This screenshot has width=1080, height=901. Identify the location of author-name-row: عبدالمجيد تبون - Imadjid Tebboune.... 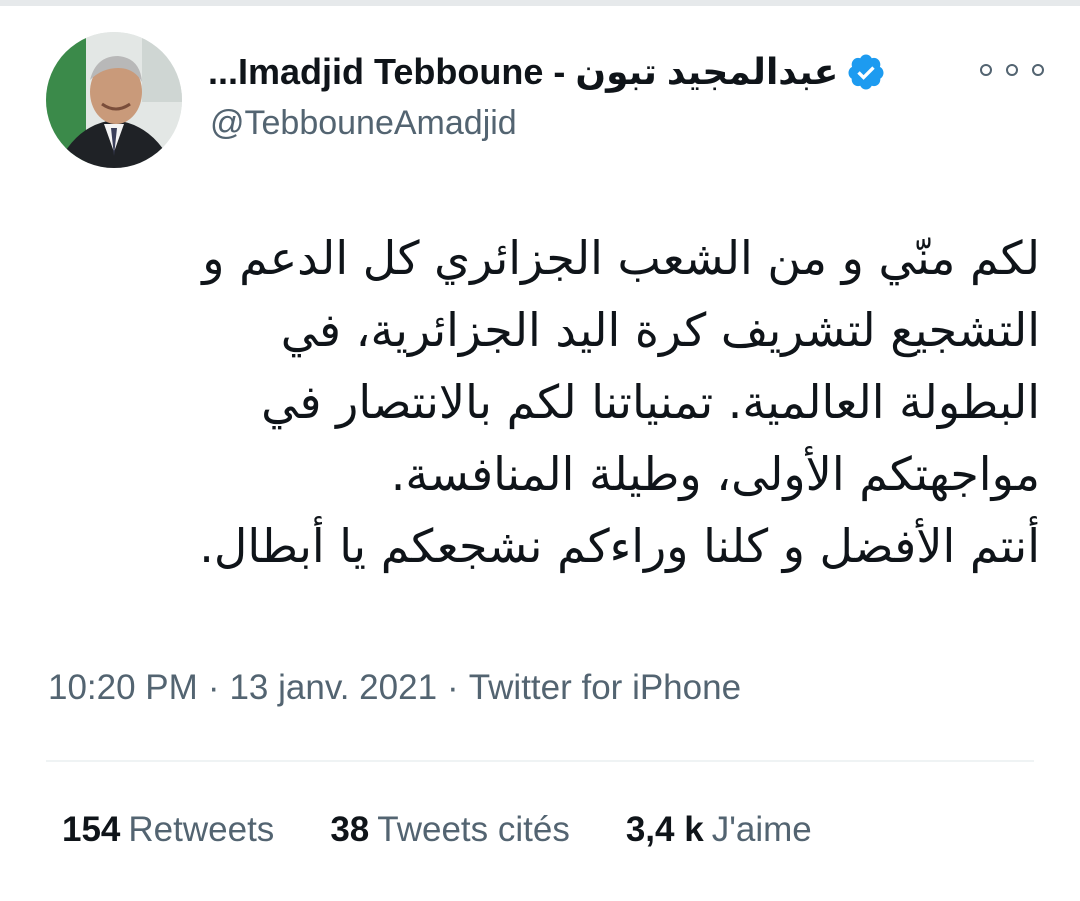
(568, 72).